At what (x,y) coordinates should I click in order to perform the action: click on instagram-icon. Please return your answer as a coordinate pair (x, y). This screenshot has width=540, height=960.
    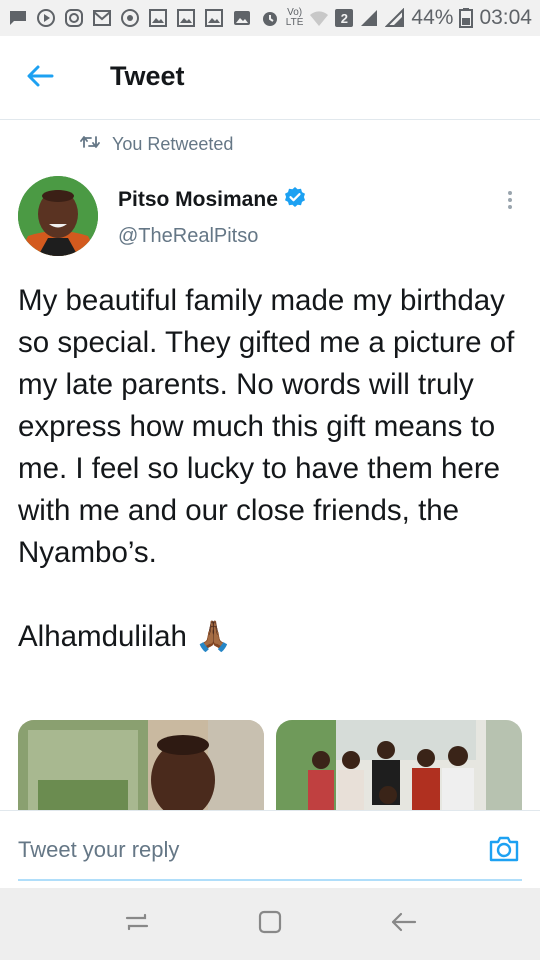
    Looking at the image, I should click on (74, 18).